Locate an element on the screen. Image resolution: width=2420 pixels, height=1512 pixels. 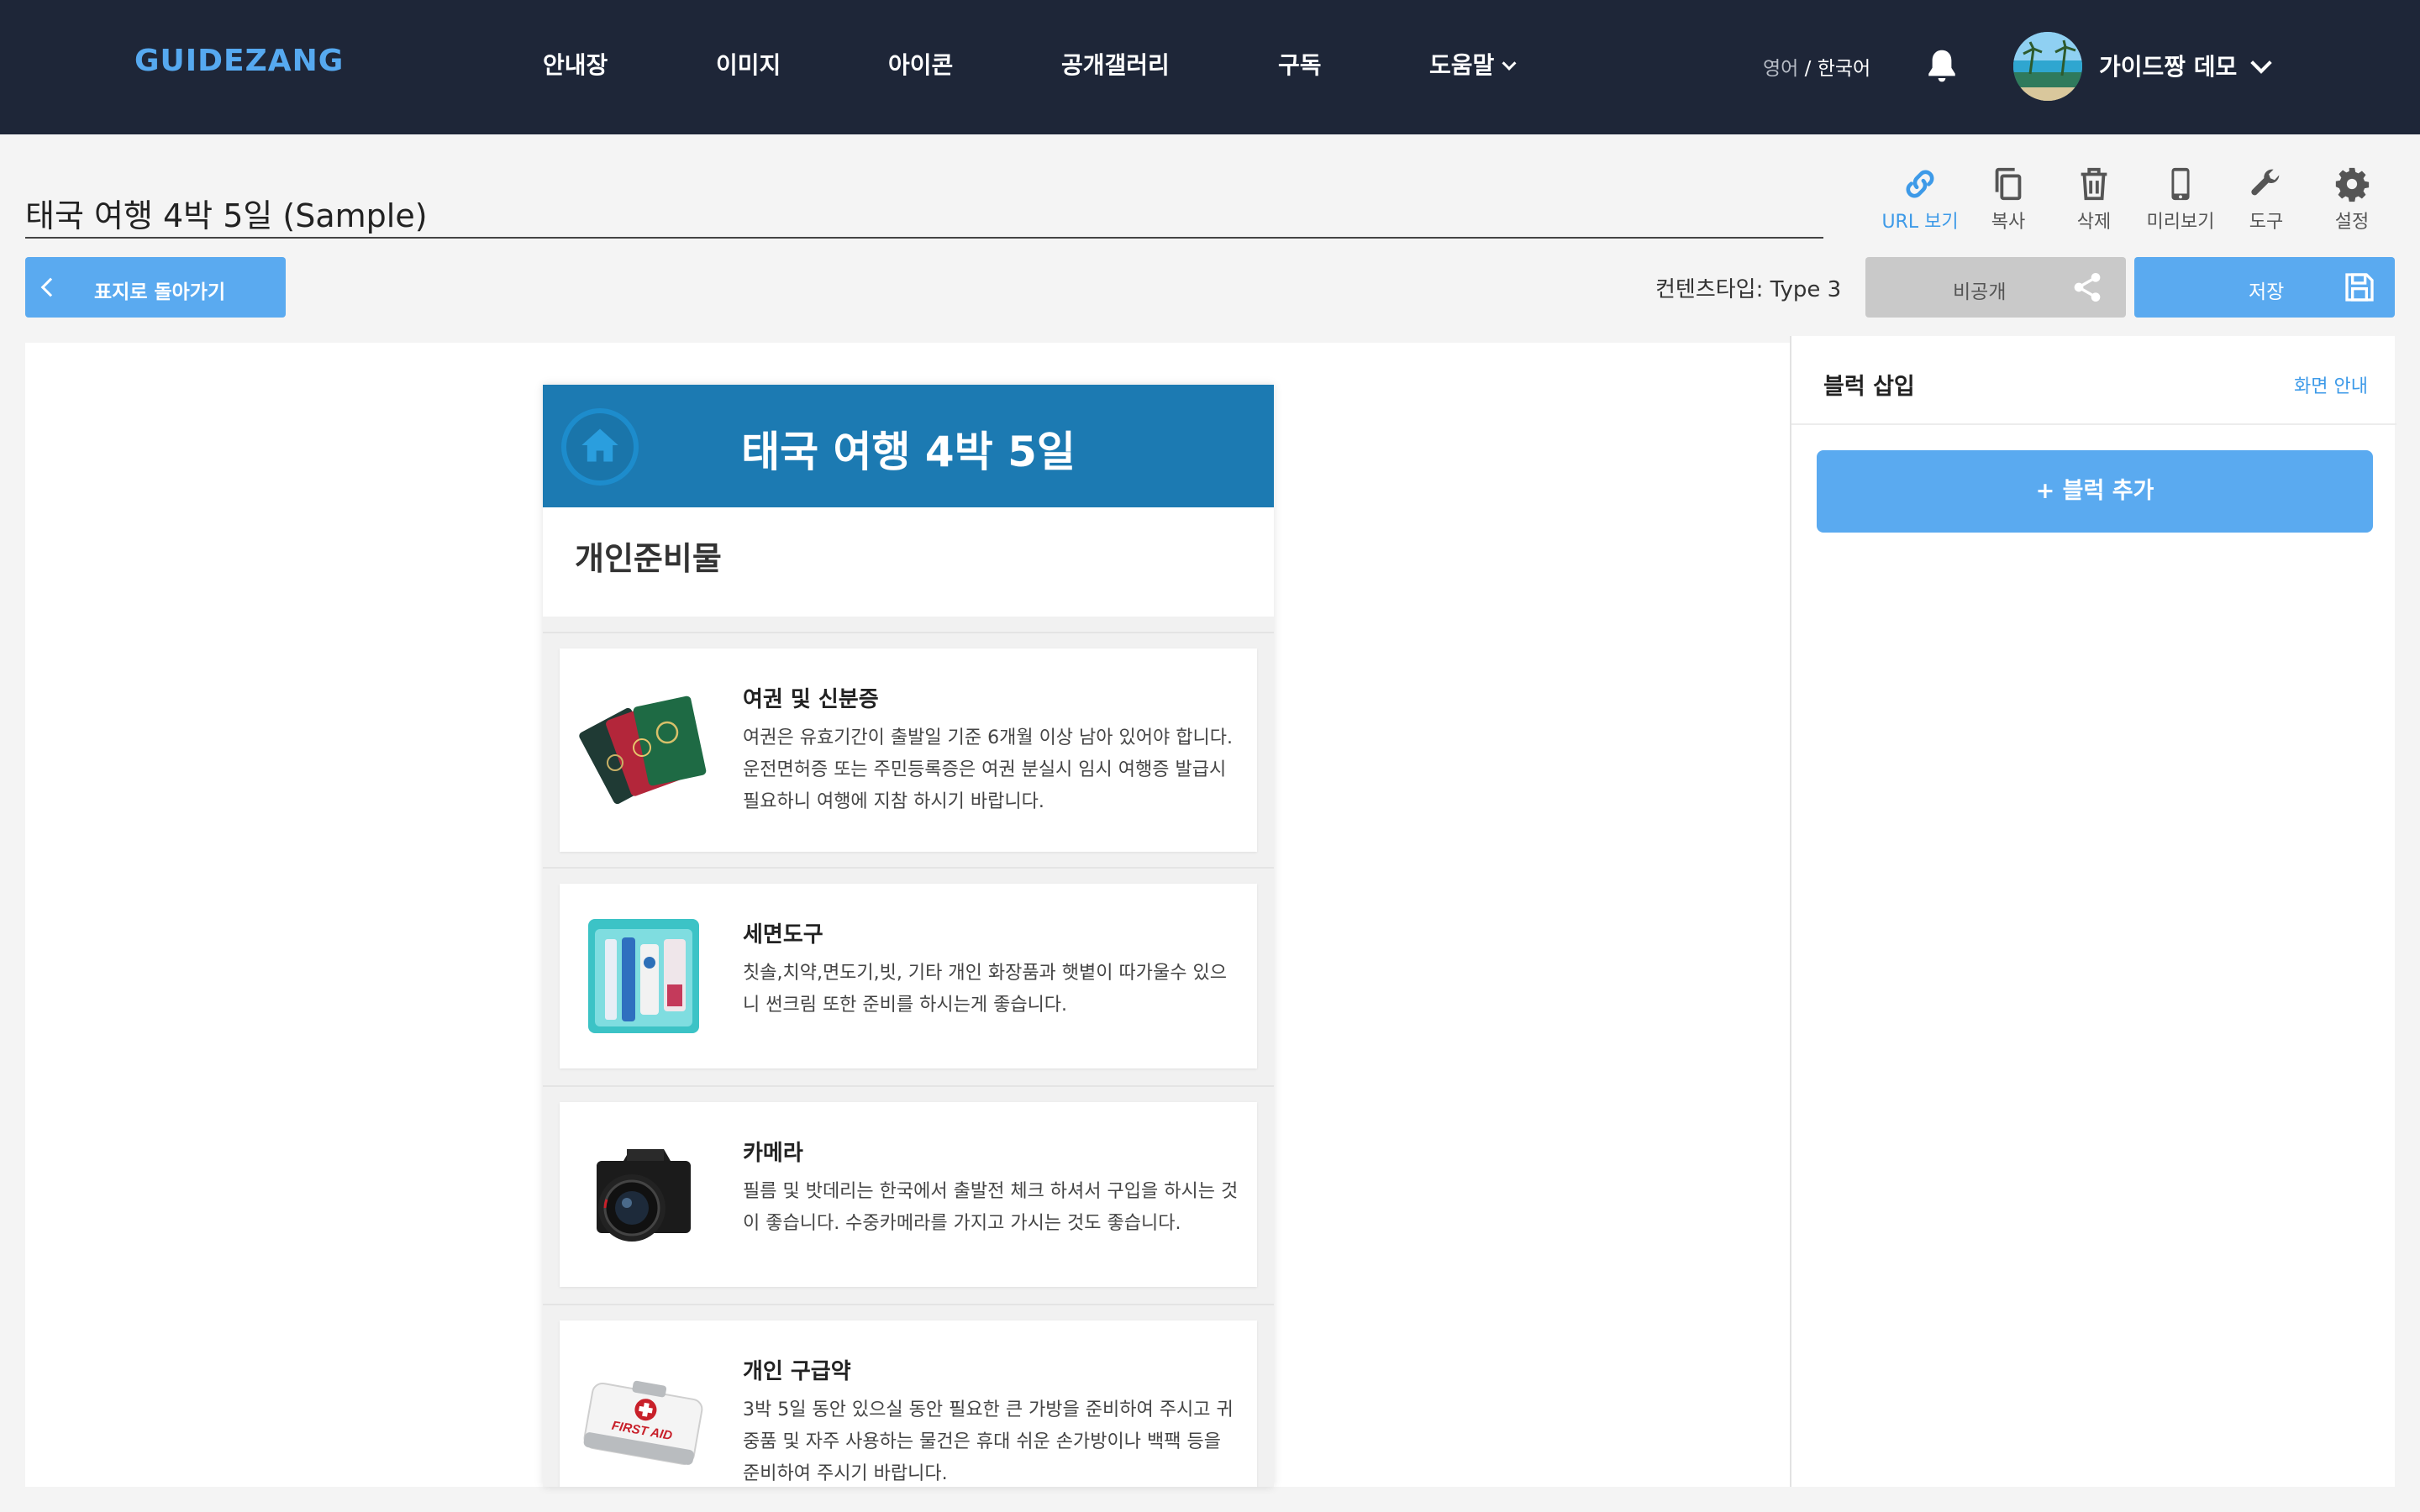
screen-guide-link: 화면 안내 is located at coordinates (2331, 384).